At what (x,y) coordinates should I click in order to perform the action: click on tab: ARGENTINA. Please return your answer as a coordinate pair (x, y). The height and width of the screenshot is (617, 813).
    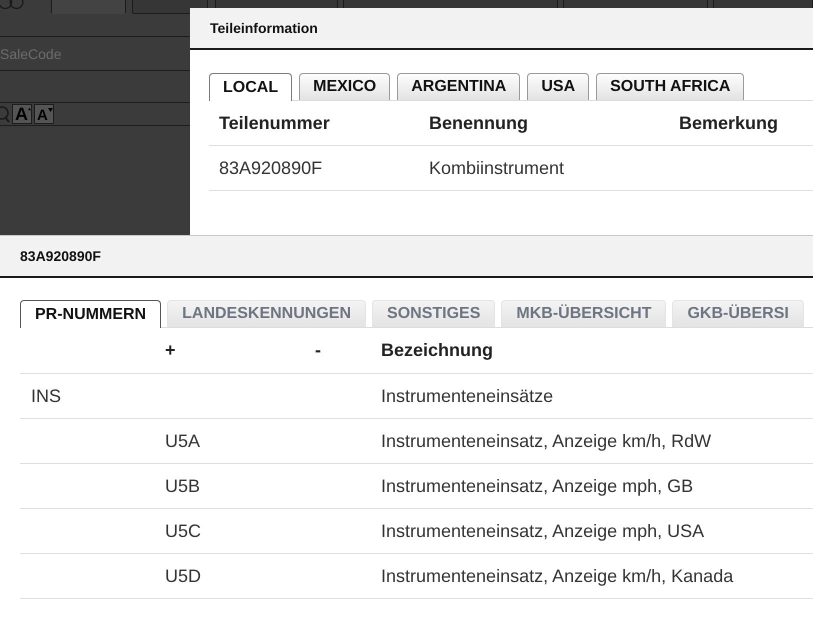
    Looking at the image, I should click on (458, 86).